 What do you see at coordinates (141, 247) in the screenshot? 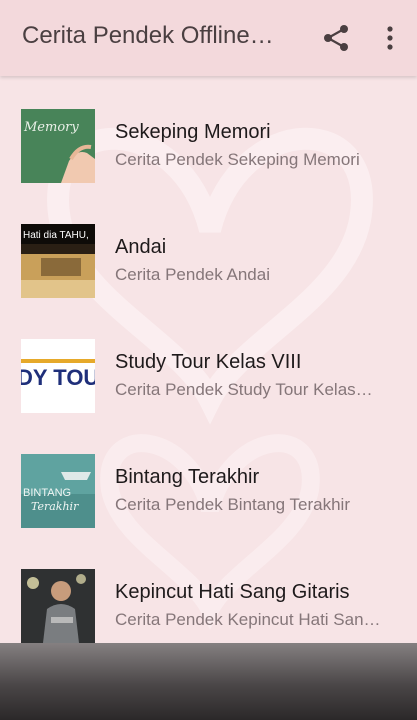
I see `item-title: Andai` at bounding box center [141, 247].